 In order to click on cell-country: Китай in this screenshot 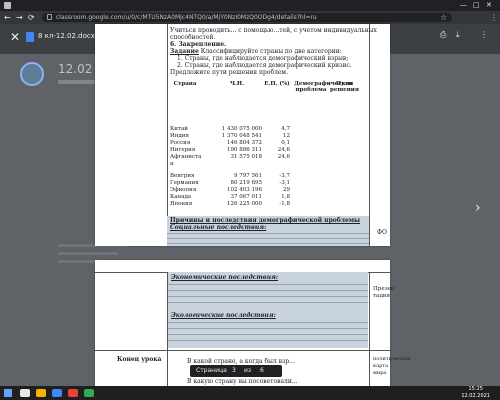, I will do `click(179, 129)`.